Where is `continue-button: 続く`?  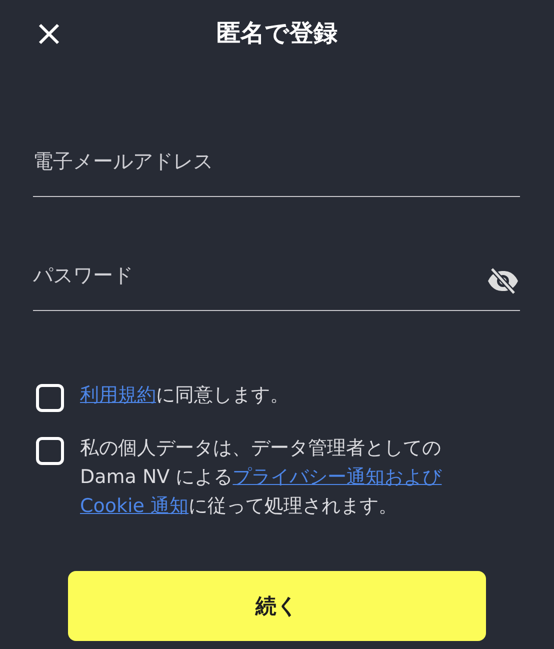 continue-button: 続く is located at coordinates (277, 606).